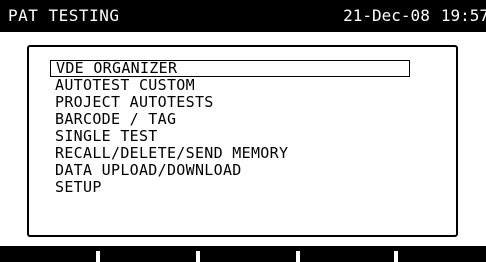 This screenshot has width=486, height=262. Describe the element at coordinates (230, 68) in the screenshot. I see `menu-item-vde-organizer: VDE ORGANIZER` at that location.